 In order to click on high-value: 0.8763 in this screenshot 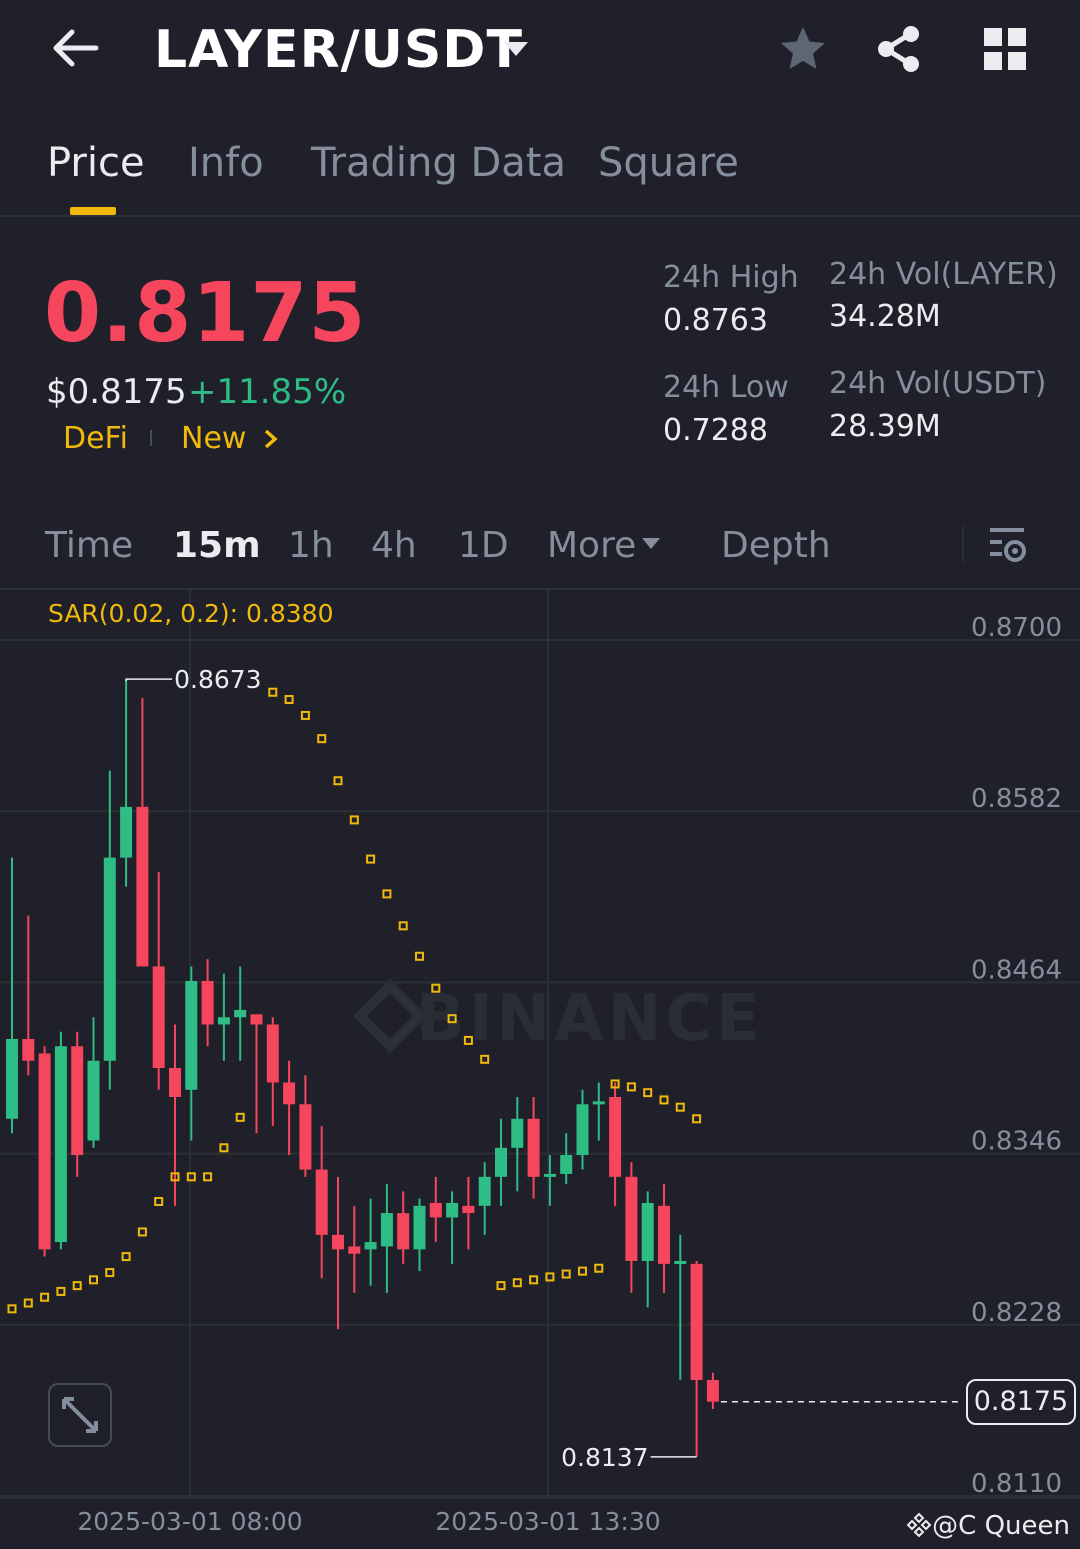, I will do `click(715, 320)`.